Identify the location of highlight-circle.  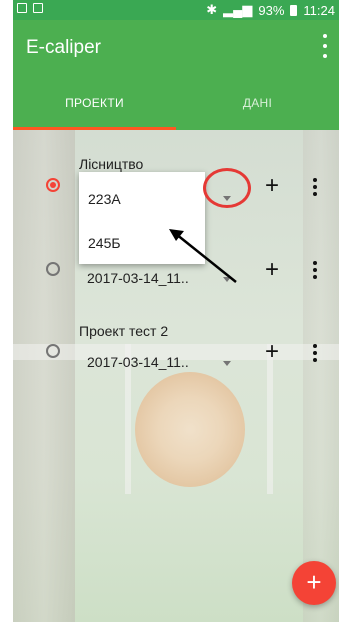
(227, 188).